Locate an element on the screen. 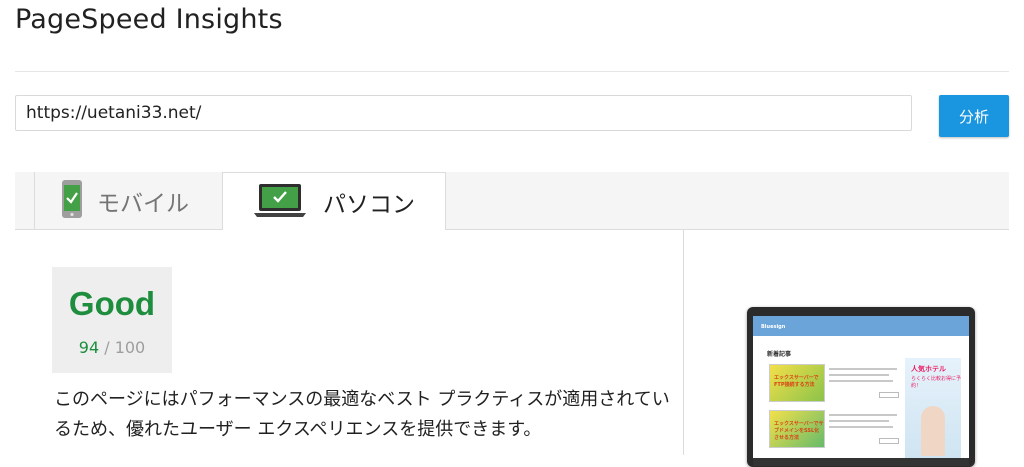  preview-site-logo: Bluesign is located at coordinates (773, 327).